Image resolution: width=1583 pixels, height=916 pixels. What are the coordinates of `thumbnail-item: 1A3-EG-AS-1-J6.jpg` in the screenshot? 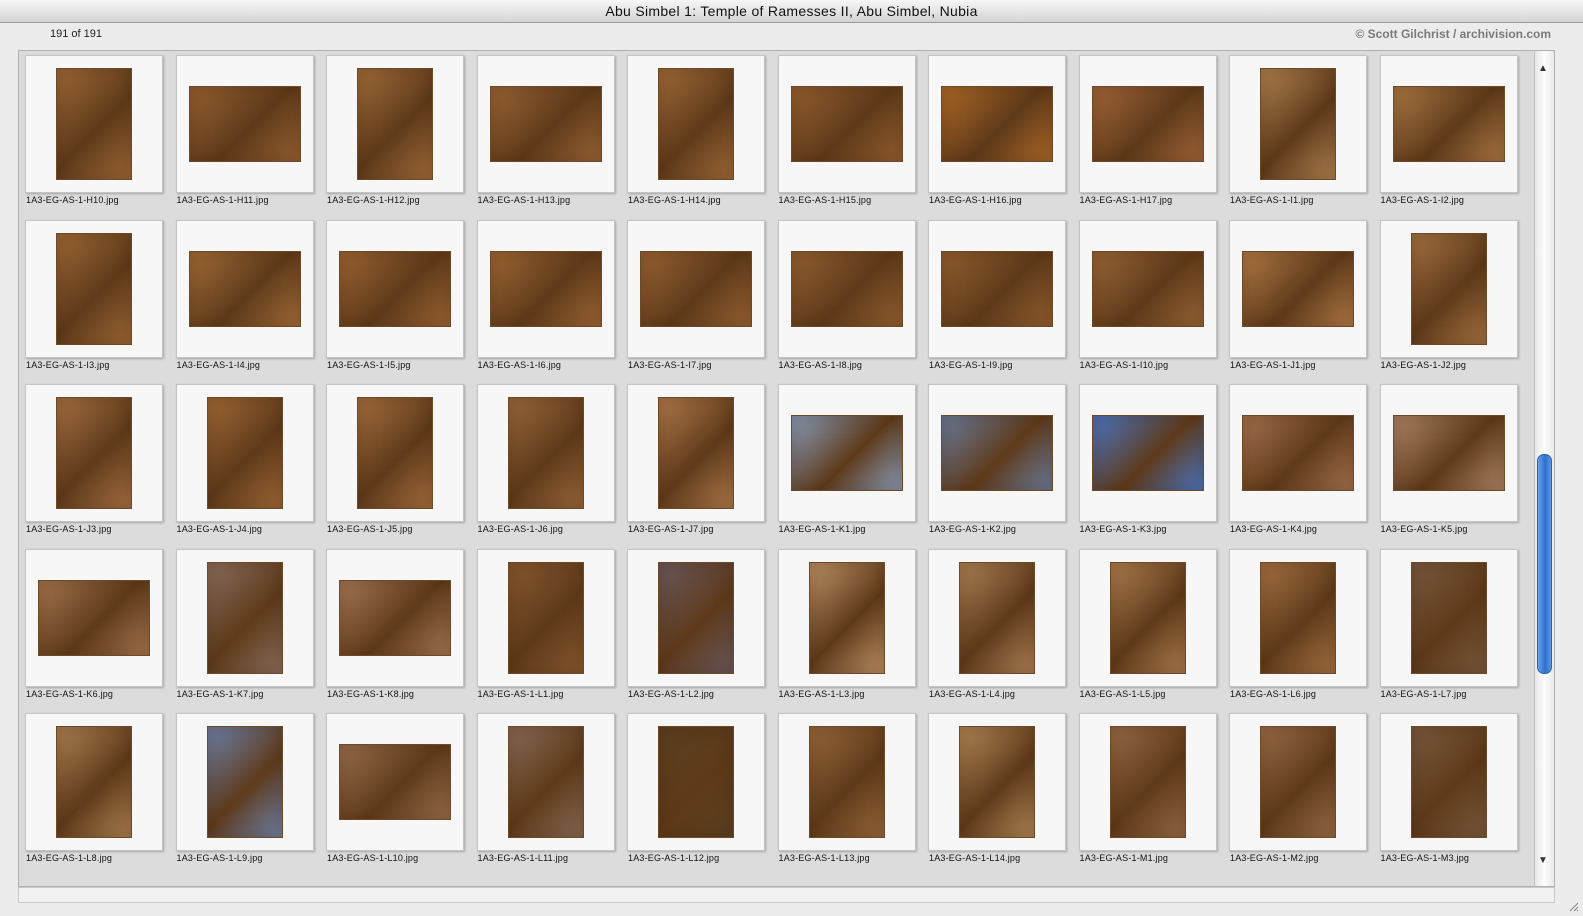 It's located at (546, 462).